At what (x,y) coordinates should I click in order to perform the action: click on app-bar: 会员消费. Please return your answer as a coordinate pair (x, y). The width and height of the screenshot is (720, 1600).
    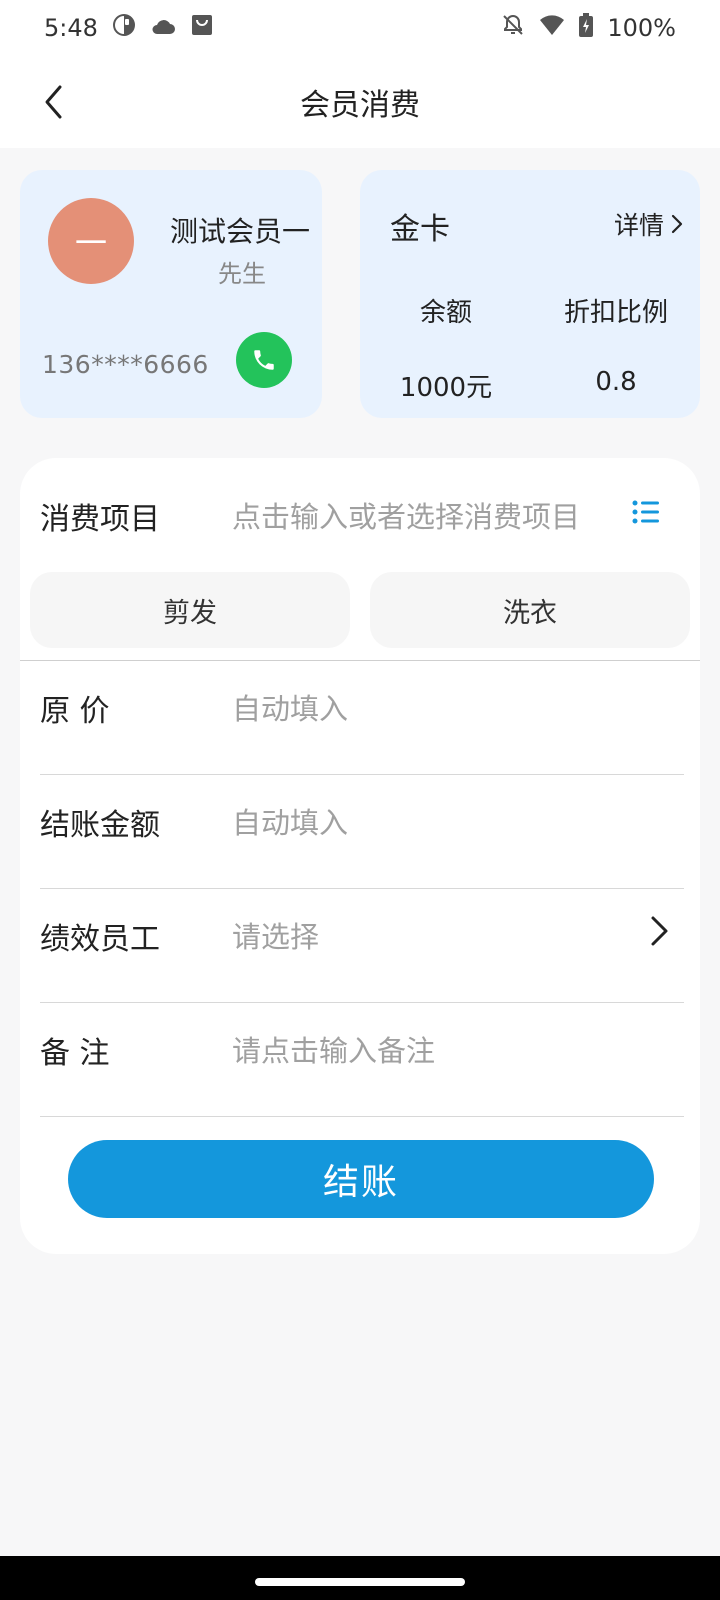
    Looking at the image, I should click on (360, 102).